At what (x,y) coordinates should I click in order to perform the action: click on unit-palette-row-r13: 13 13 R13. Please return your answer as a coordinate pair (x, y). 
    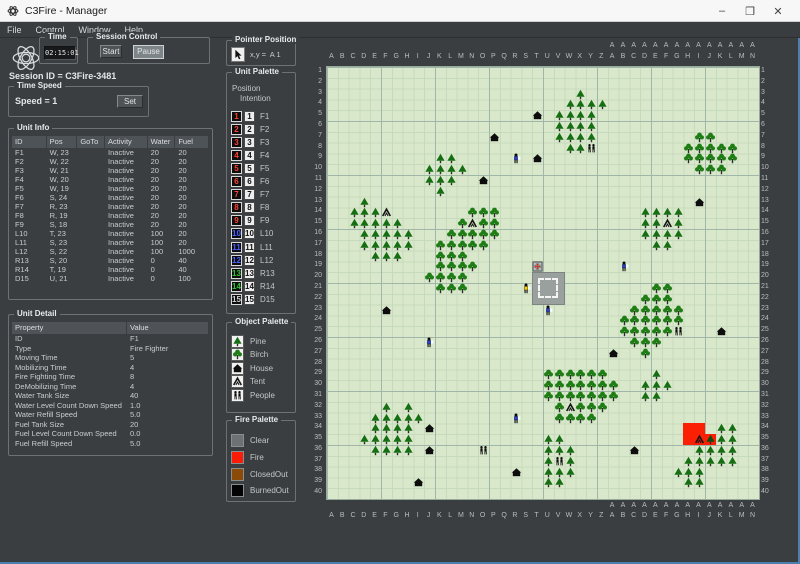
    Looking at the image, I should click on (253, 273).